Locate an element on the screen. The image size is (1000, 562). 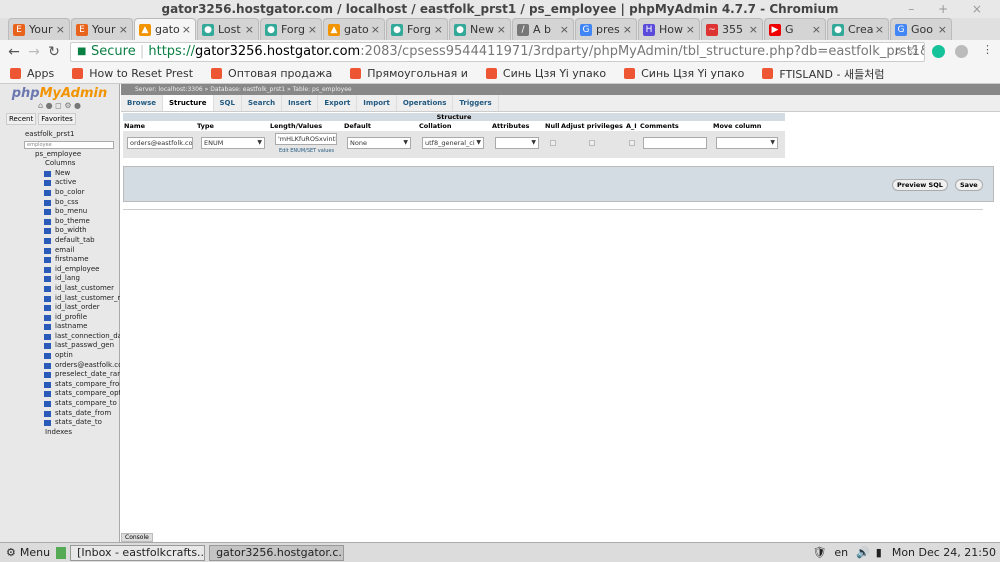
tree-new-column: New is located at coordinates (60, 174).